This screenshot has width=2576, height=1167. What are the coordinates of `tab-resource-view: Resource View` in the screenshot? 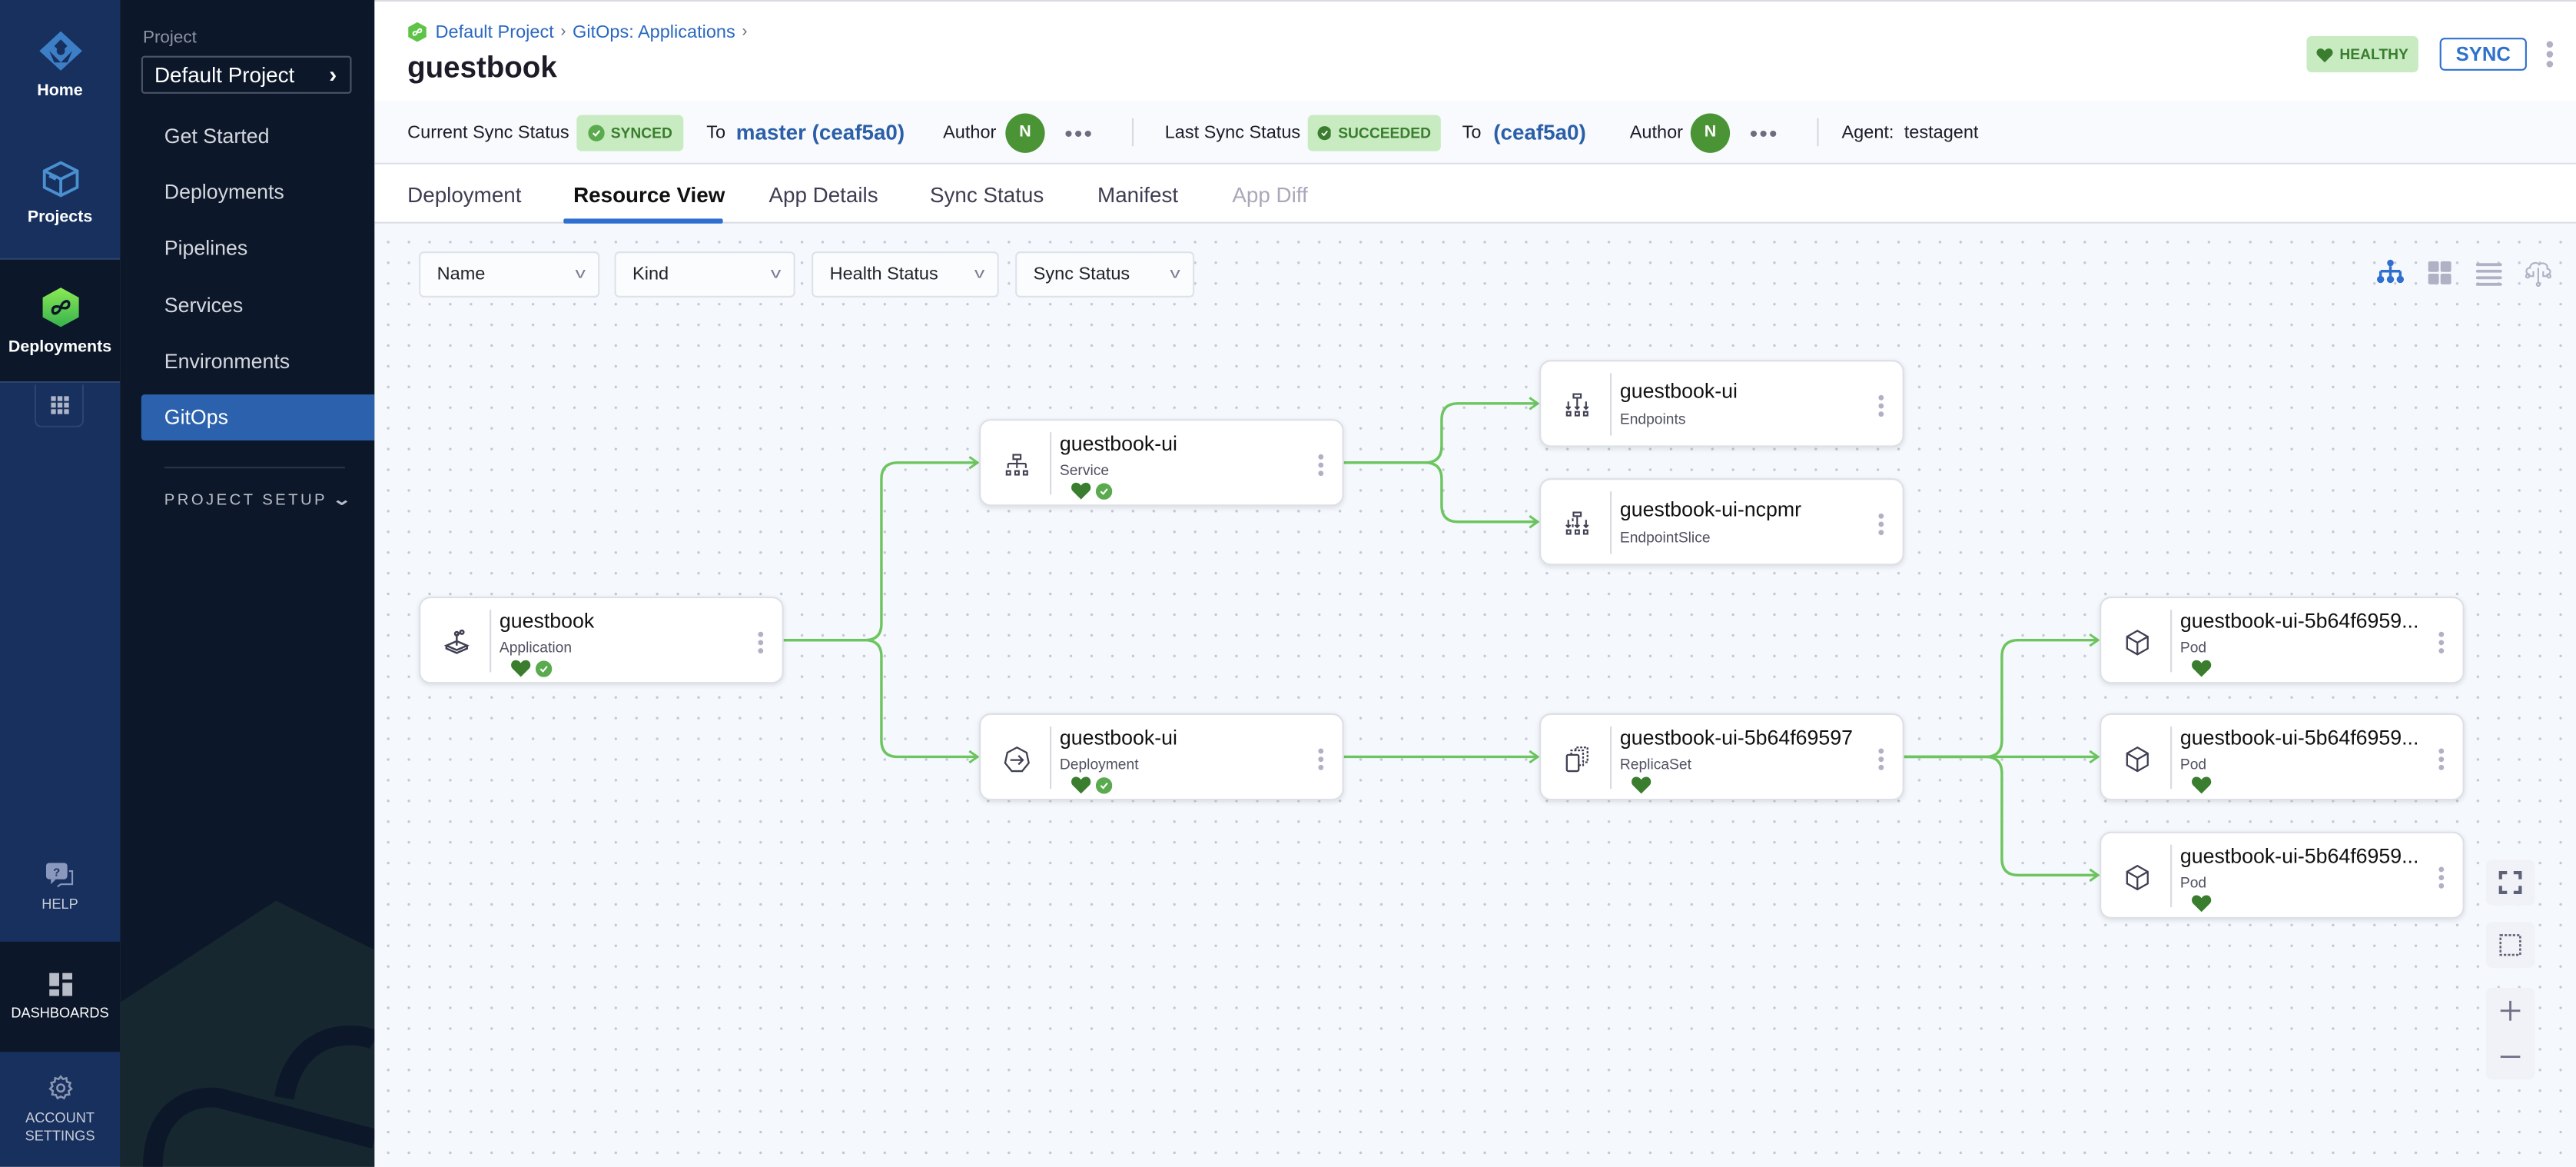 It's located at (649, 194).